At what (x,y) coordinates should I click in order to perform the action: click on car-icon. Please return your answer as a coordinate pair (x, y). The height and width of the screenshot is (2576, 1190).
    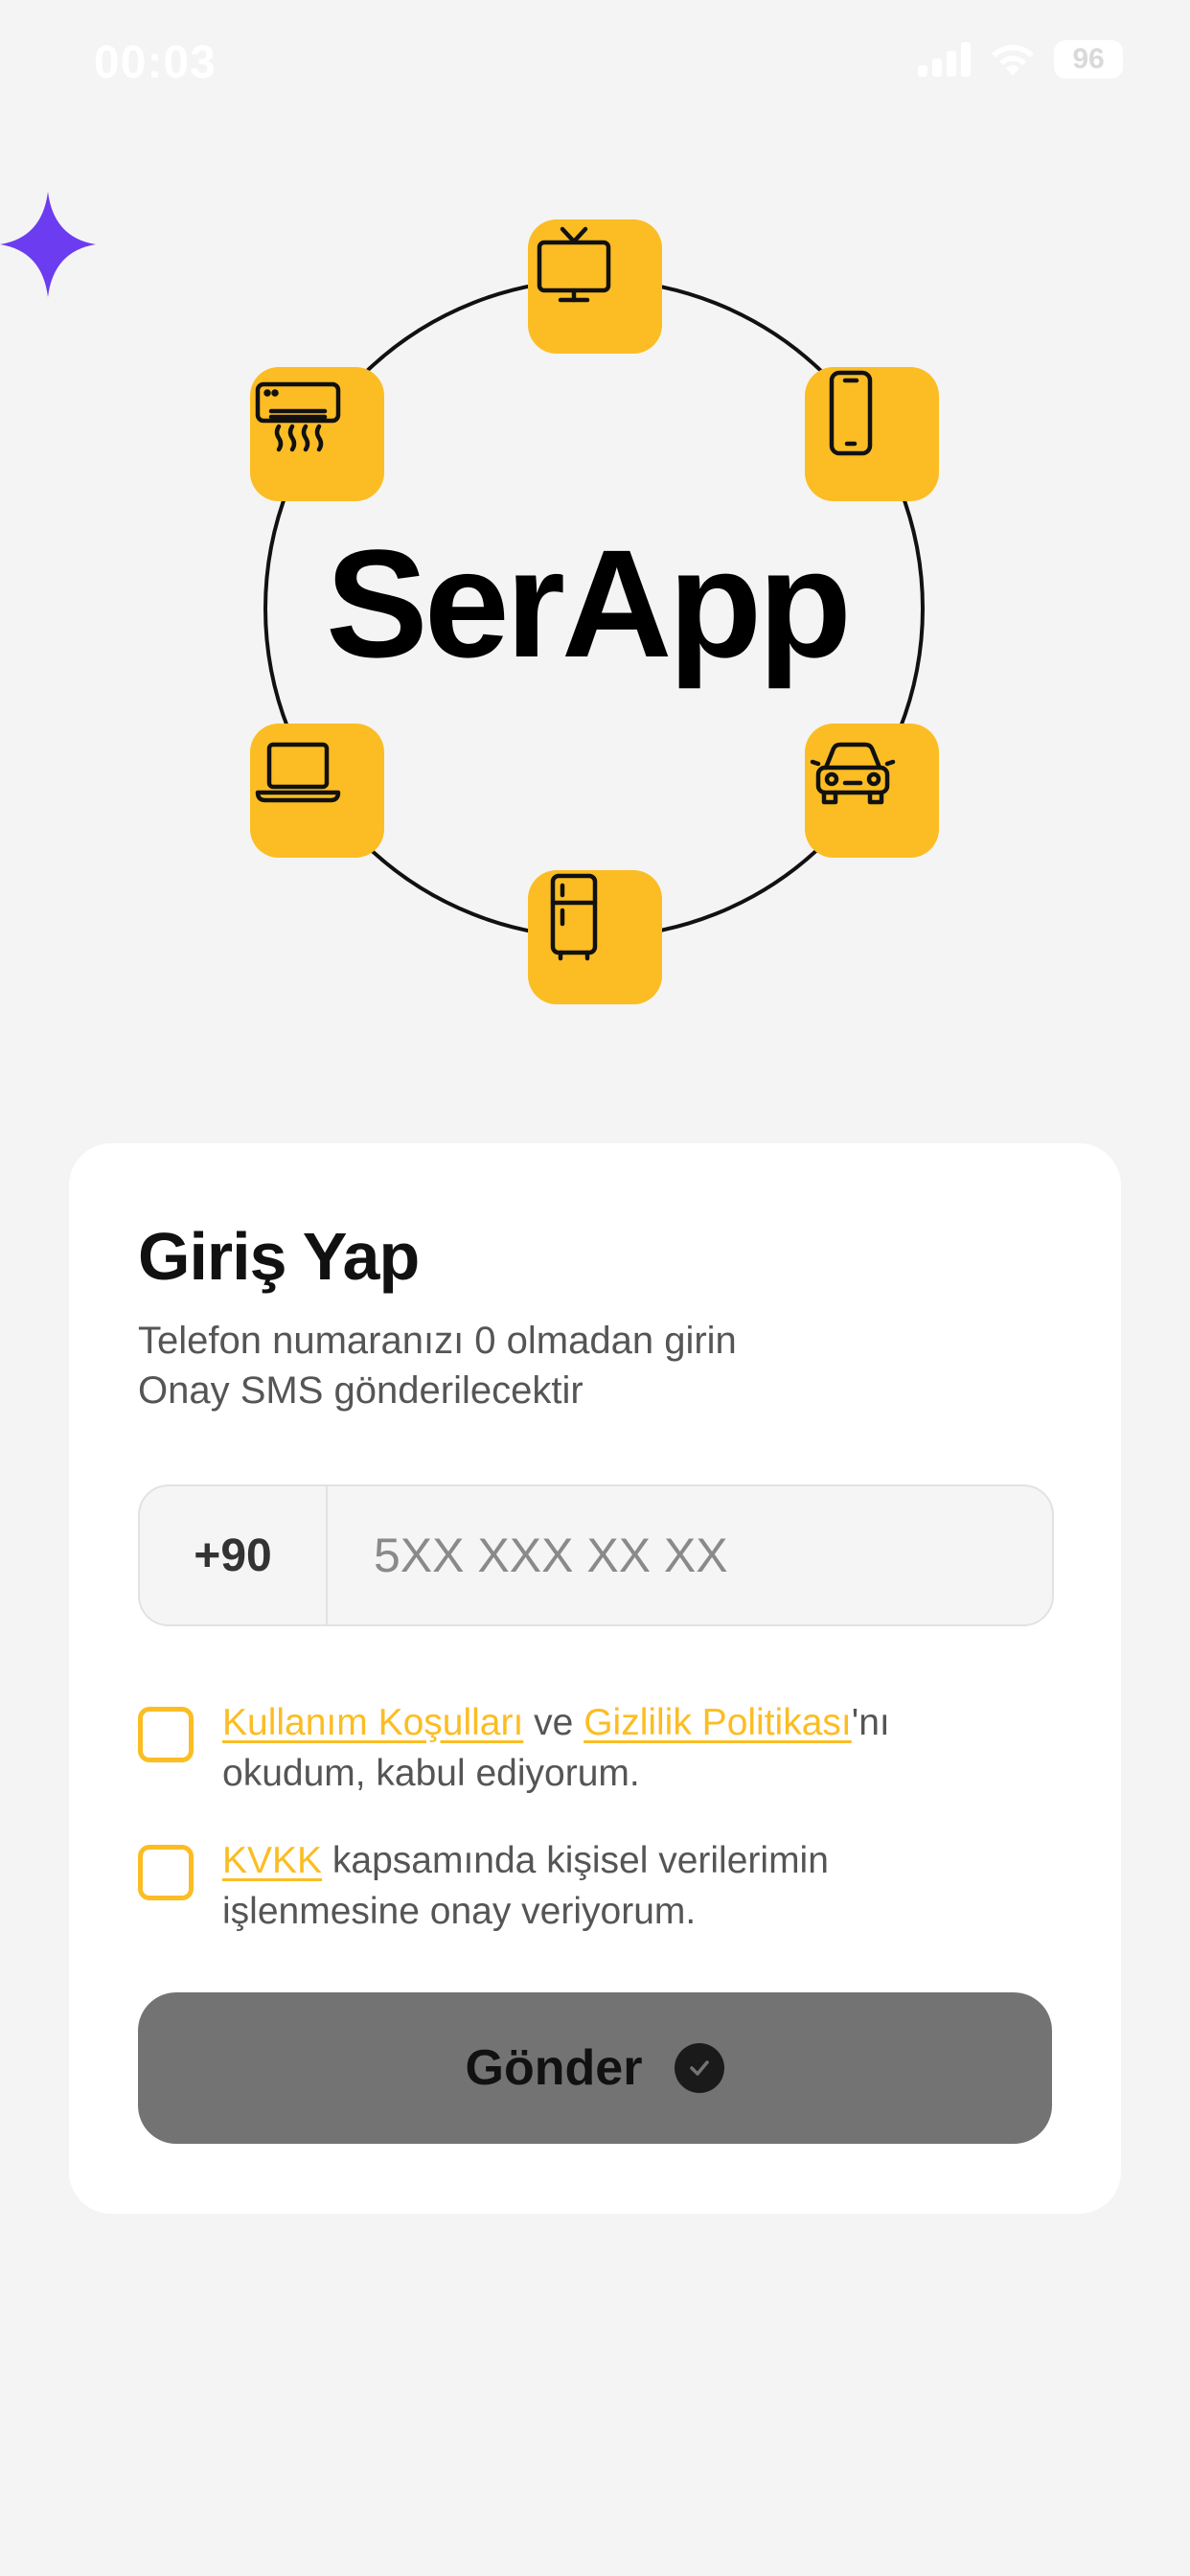
    Looking at the image, I should click on (872, 791).